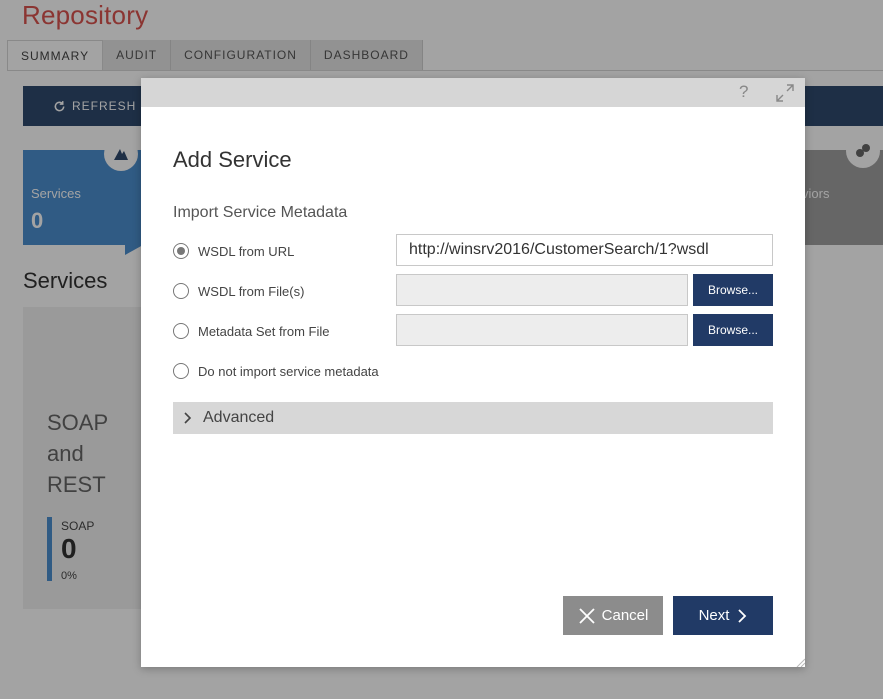 The height and width of the screenshot is (699, 883). I want to click on dialog-title-bar: ?, so click(473, 92).